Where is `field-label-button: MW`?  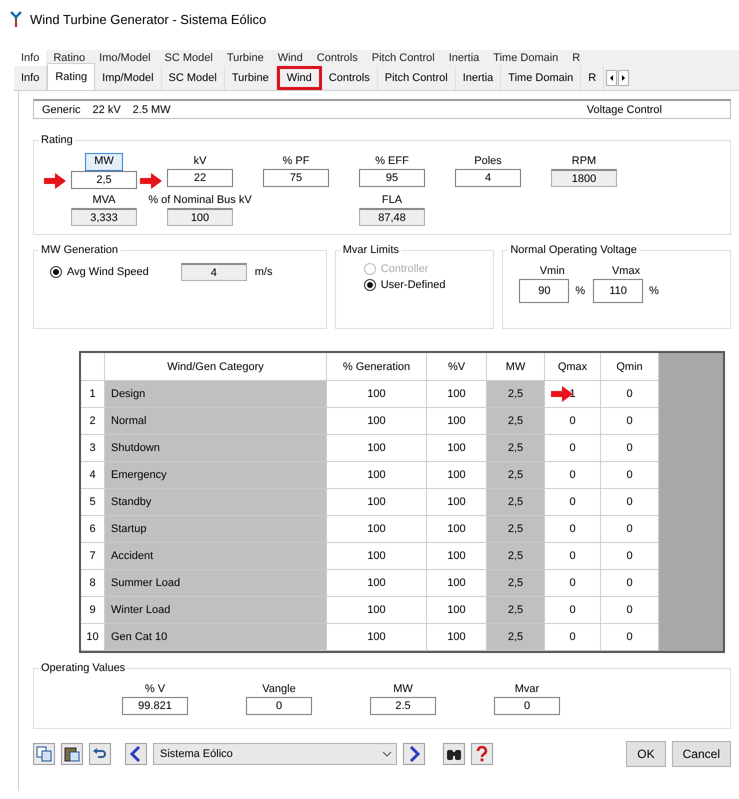 field-label-button: MW is located at coordinates (104, 162).